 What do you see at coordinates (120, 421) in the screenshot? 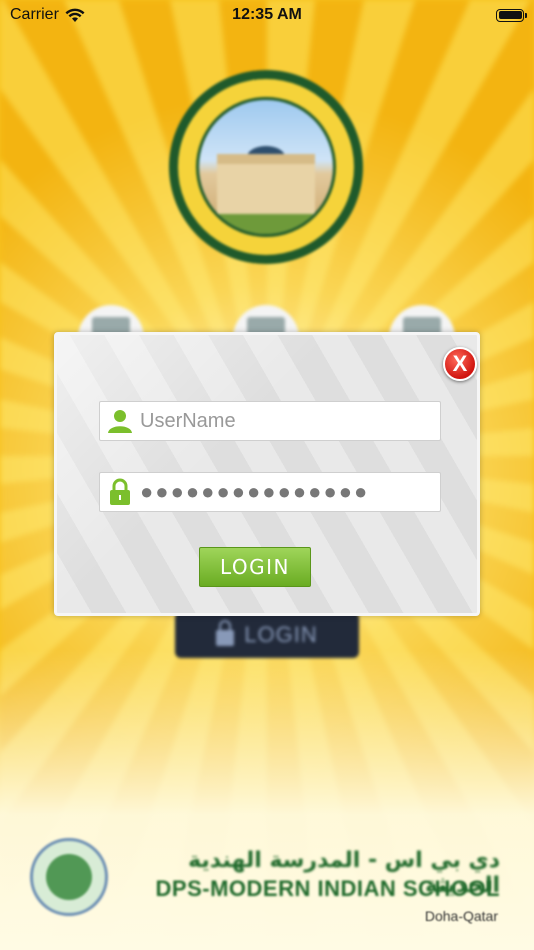
I see `user-icon` at bounding box center [120, 421].